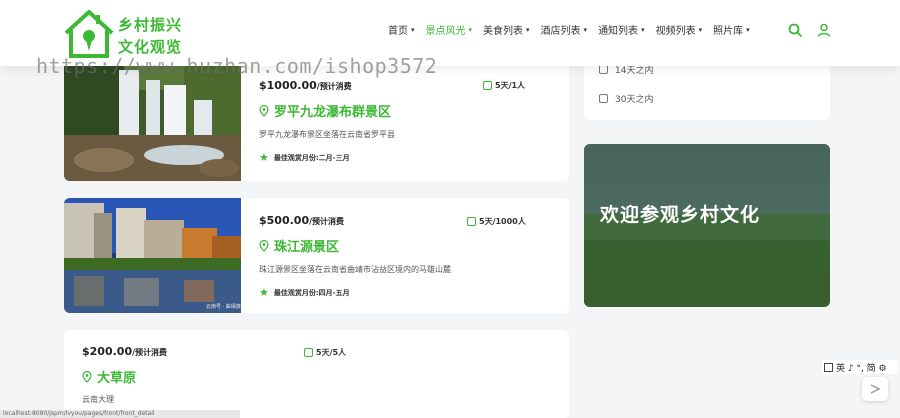 The height and width of the screenshot is (418, 900). What do you see at coordinates (311, 157) in the screenshot?
I see `best-season-text: 最佳观赏月份:二月-三月` at bounding box center [311, 157].